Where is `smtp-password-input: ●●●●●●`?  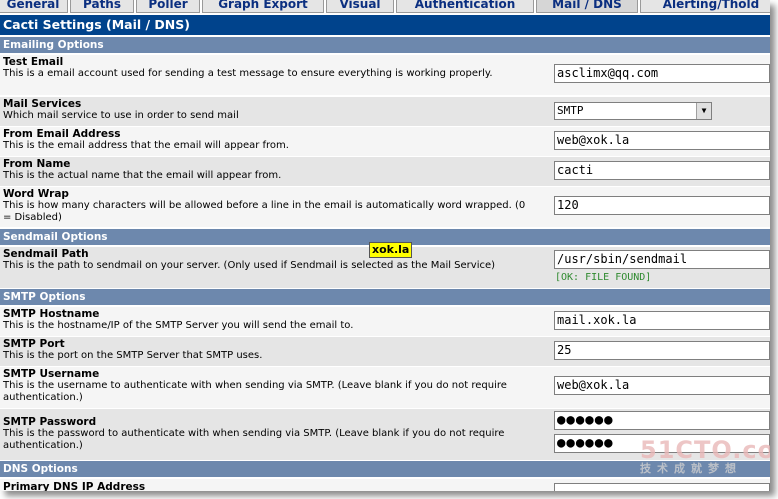 smtp-password-input: ●●●●●● is located at coordinates (662, 420).